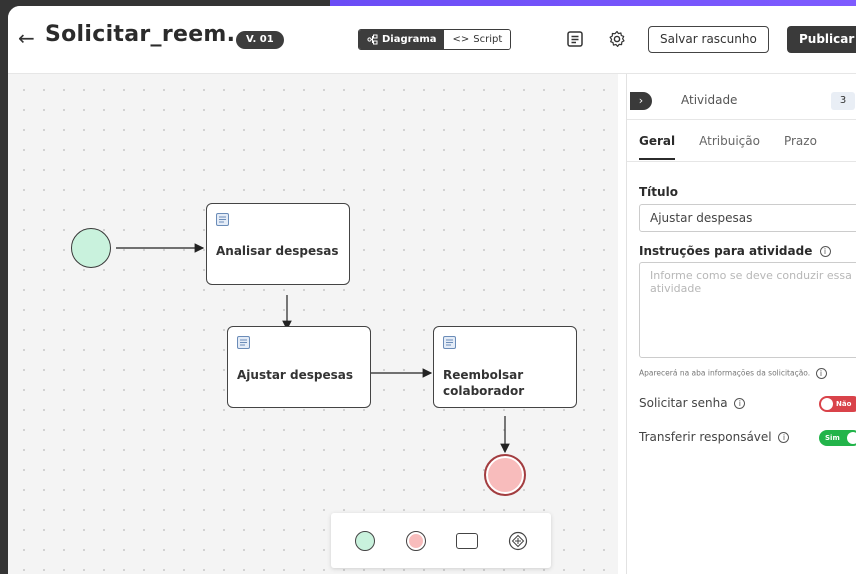 Image resolution: width=856 pixels, height=574 pixels. I want to click on gateway-plus-icon, so click(517, 540).